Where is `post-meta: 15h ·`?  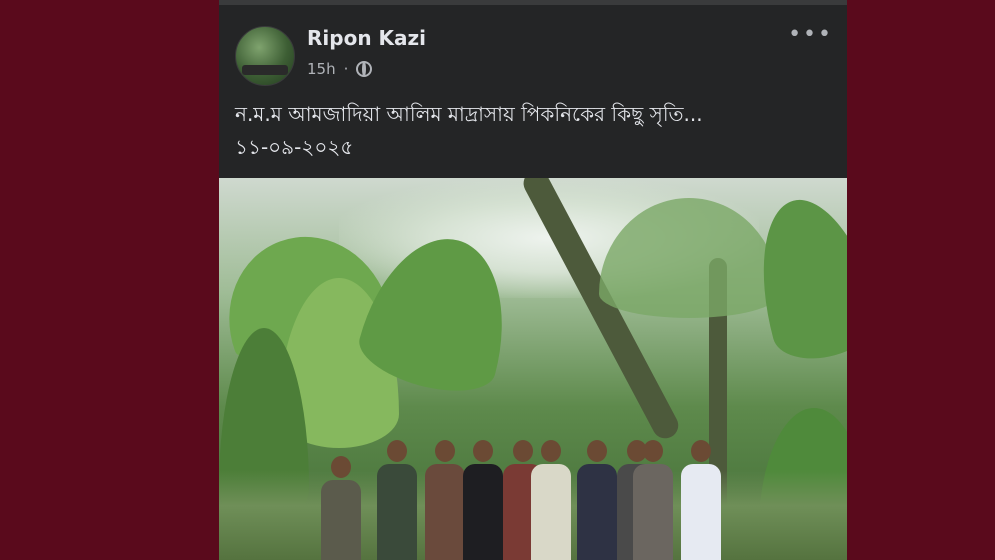 post-meta: 15h · is located at coordinates (340, 69).